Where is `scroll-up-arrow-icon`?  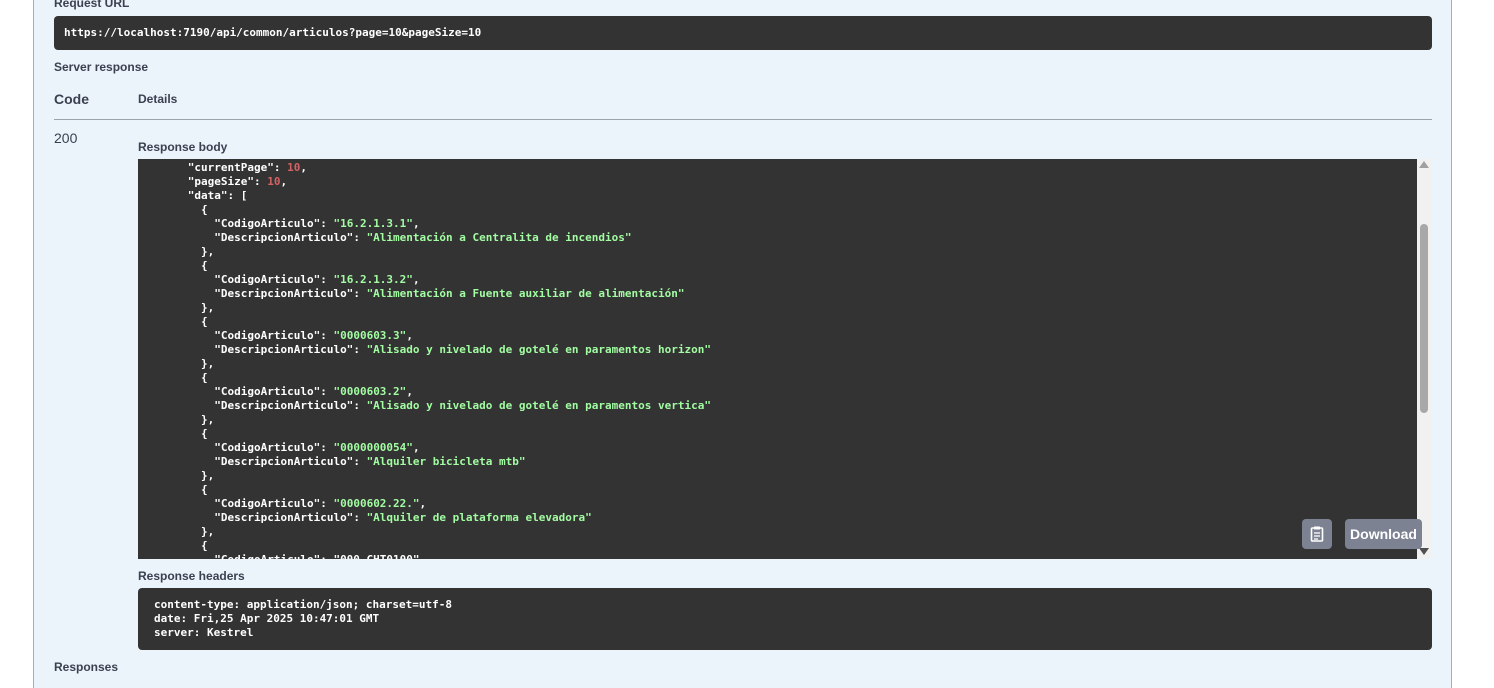 scroll-up-arrow-icon is located at coordinates (1424, 164).